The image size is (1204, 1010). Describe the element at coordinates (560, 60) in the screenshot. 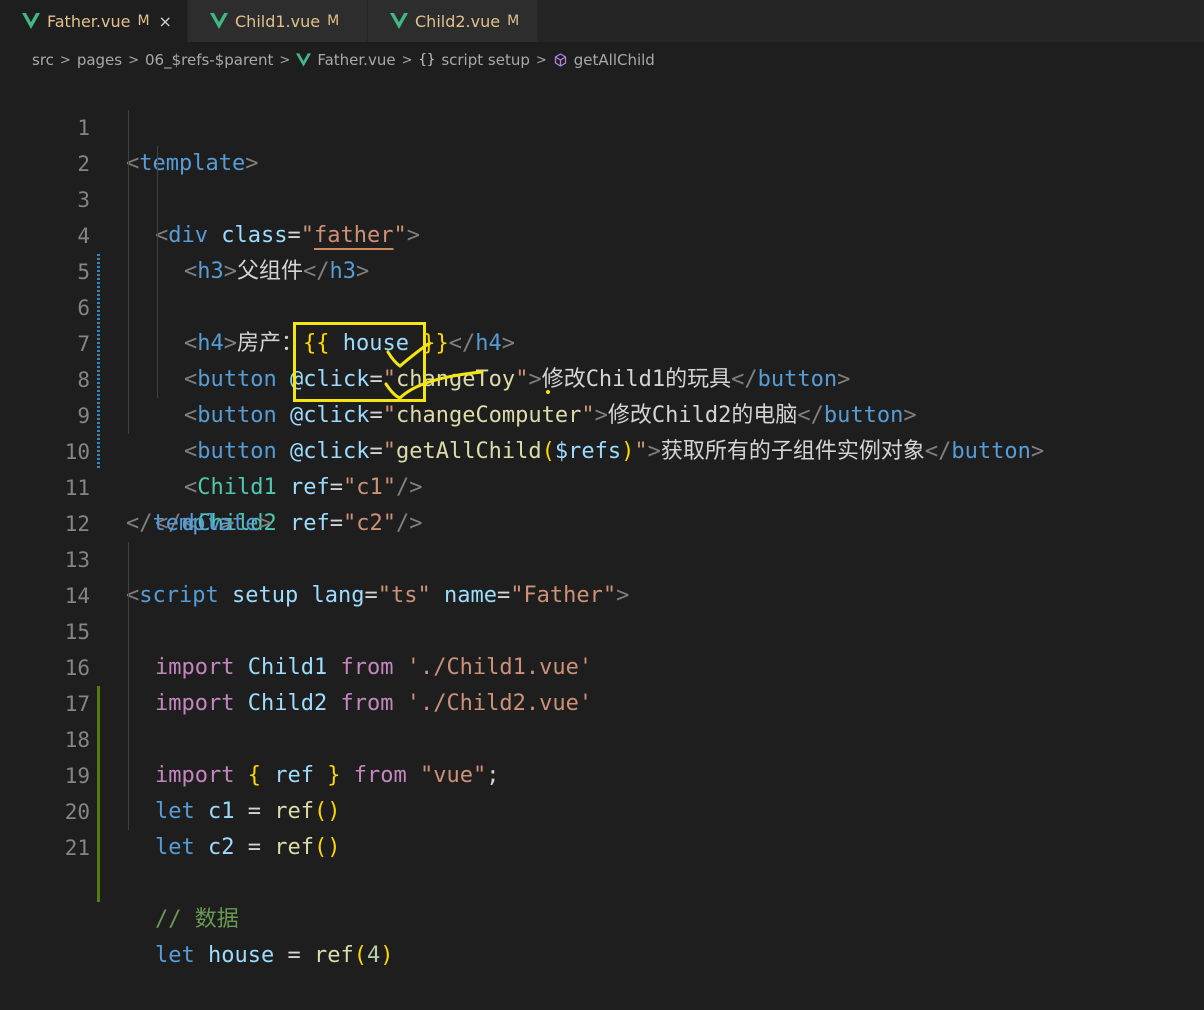

I see `method-cube-icon` at that location.